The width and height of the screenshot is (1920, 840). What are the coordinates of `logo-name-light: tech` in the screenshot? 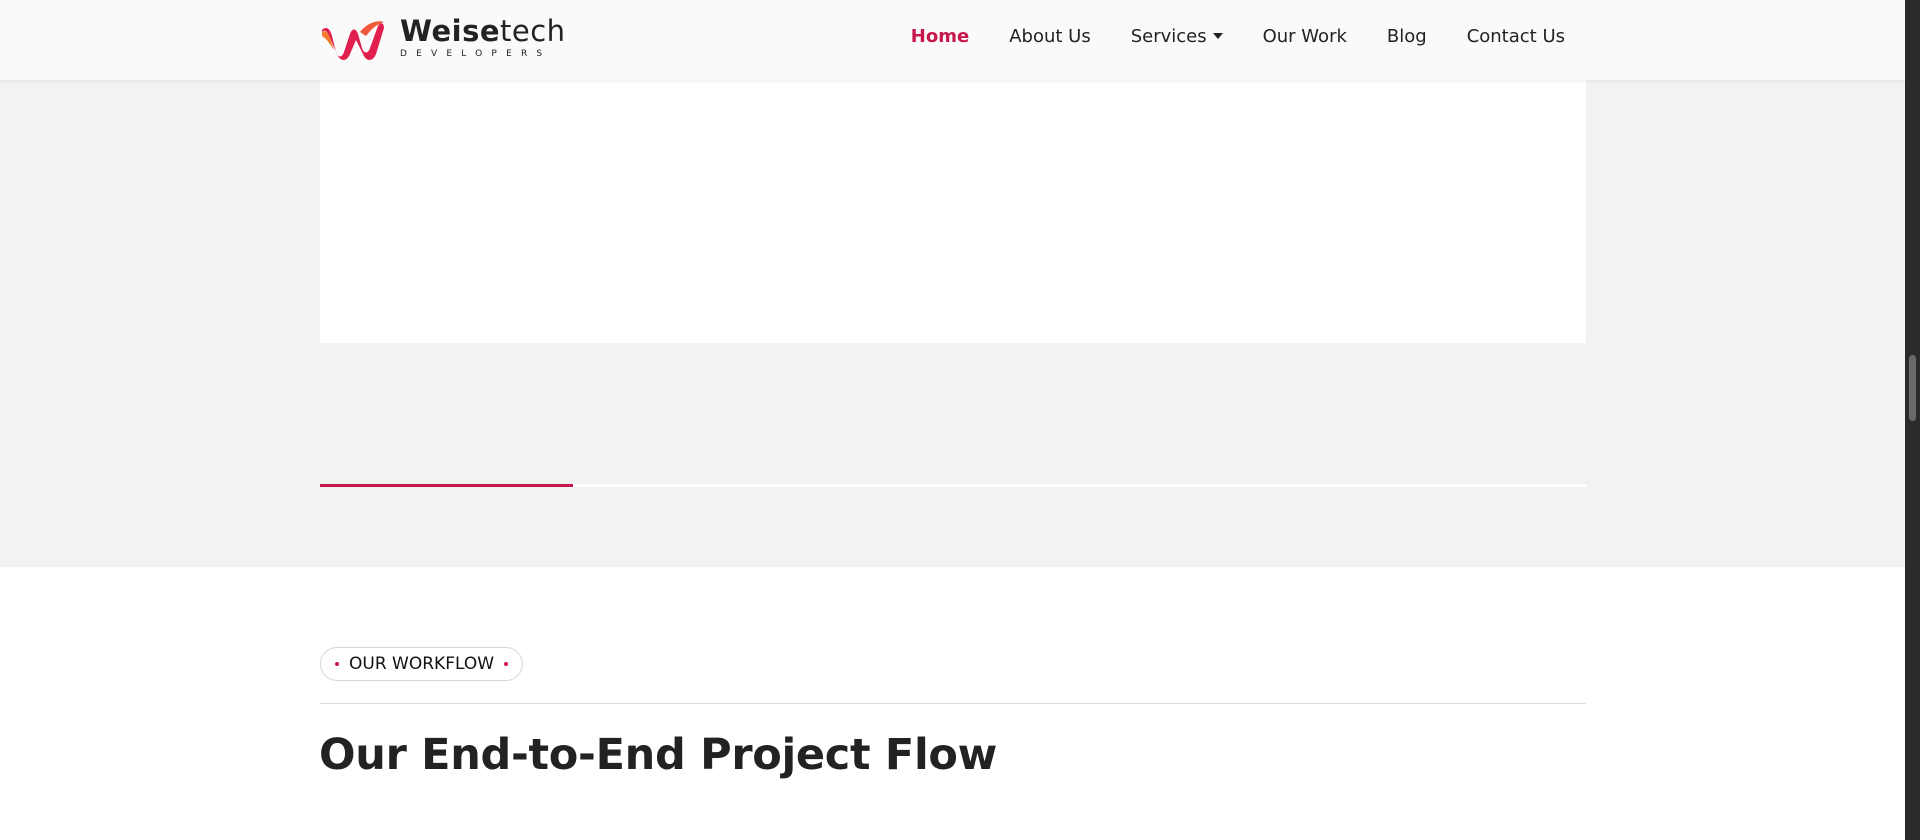 It's located at (533, 31).